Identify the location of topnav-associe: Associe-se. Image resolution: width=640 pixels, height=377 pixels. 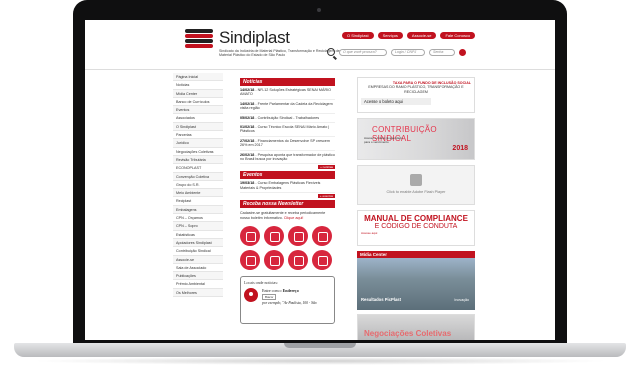
(421, 35).